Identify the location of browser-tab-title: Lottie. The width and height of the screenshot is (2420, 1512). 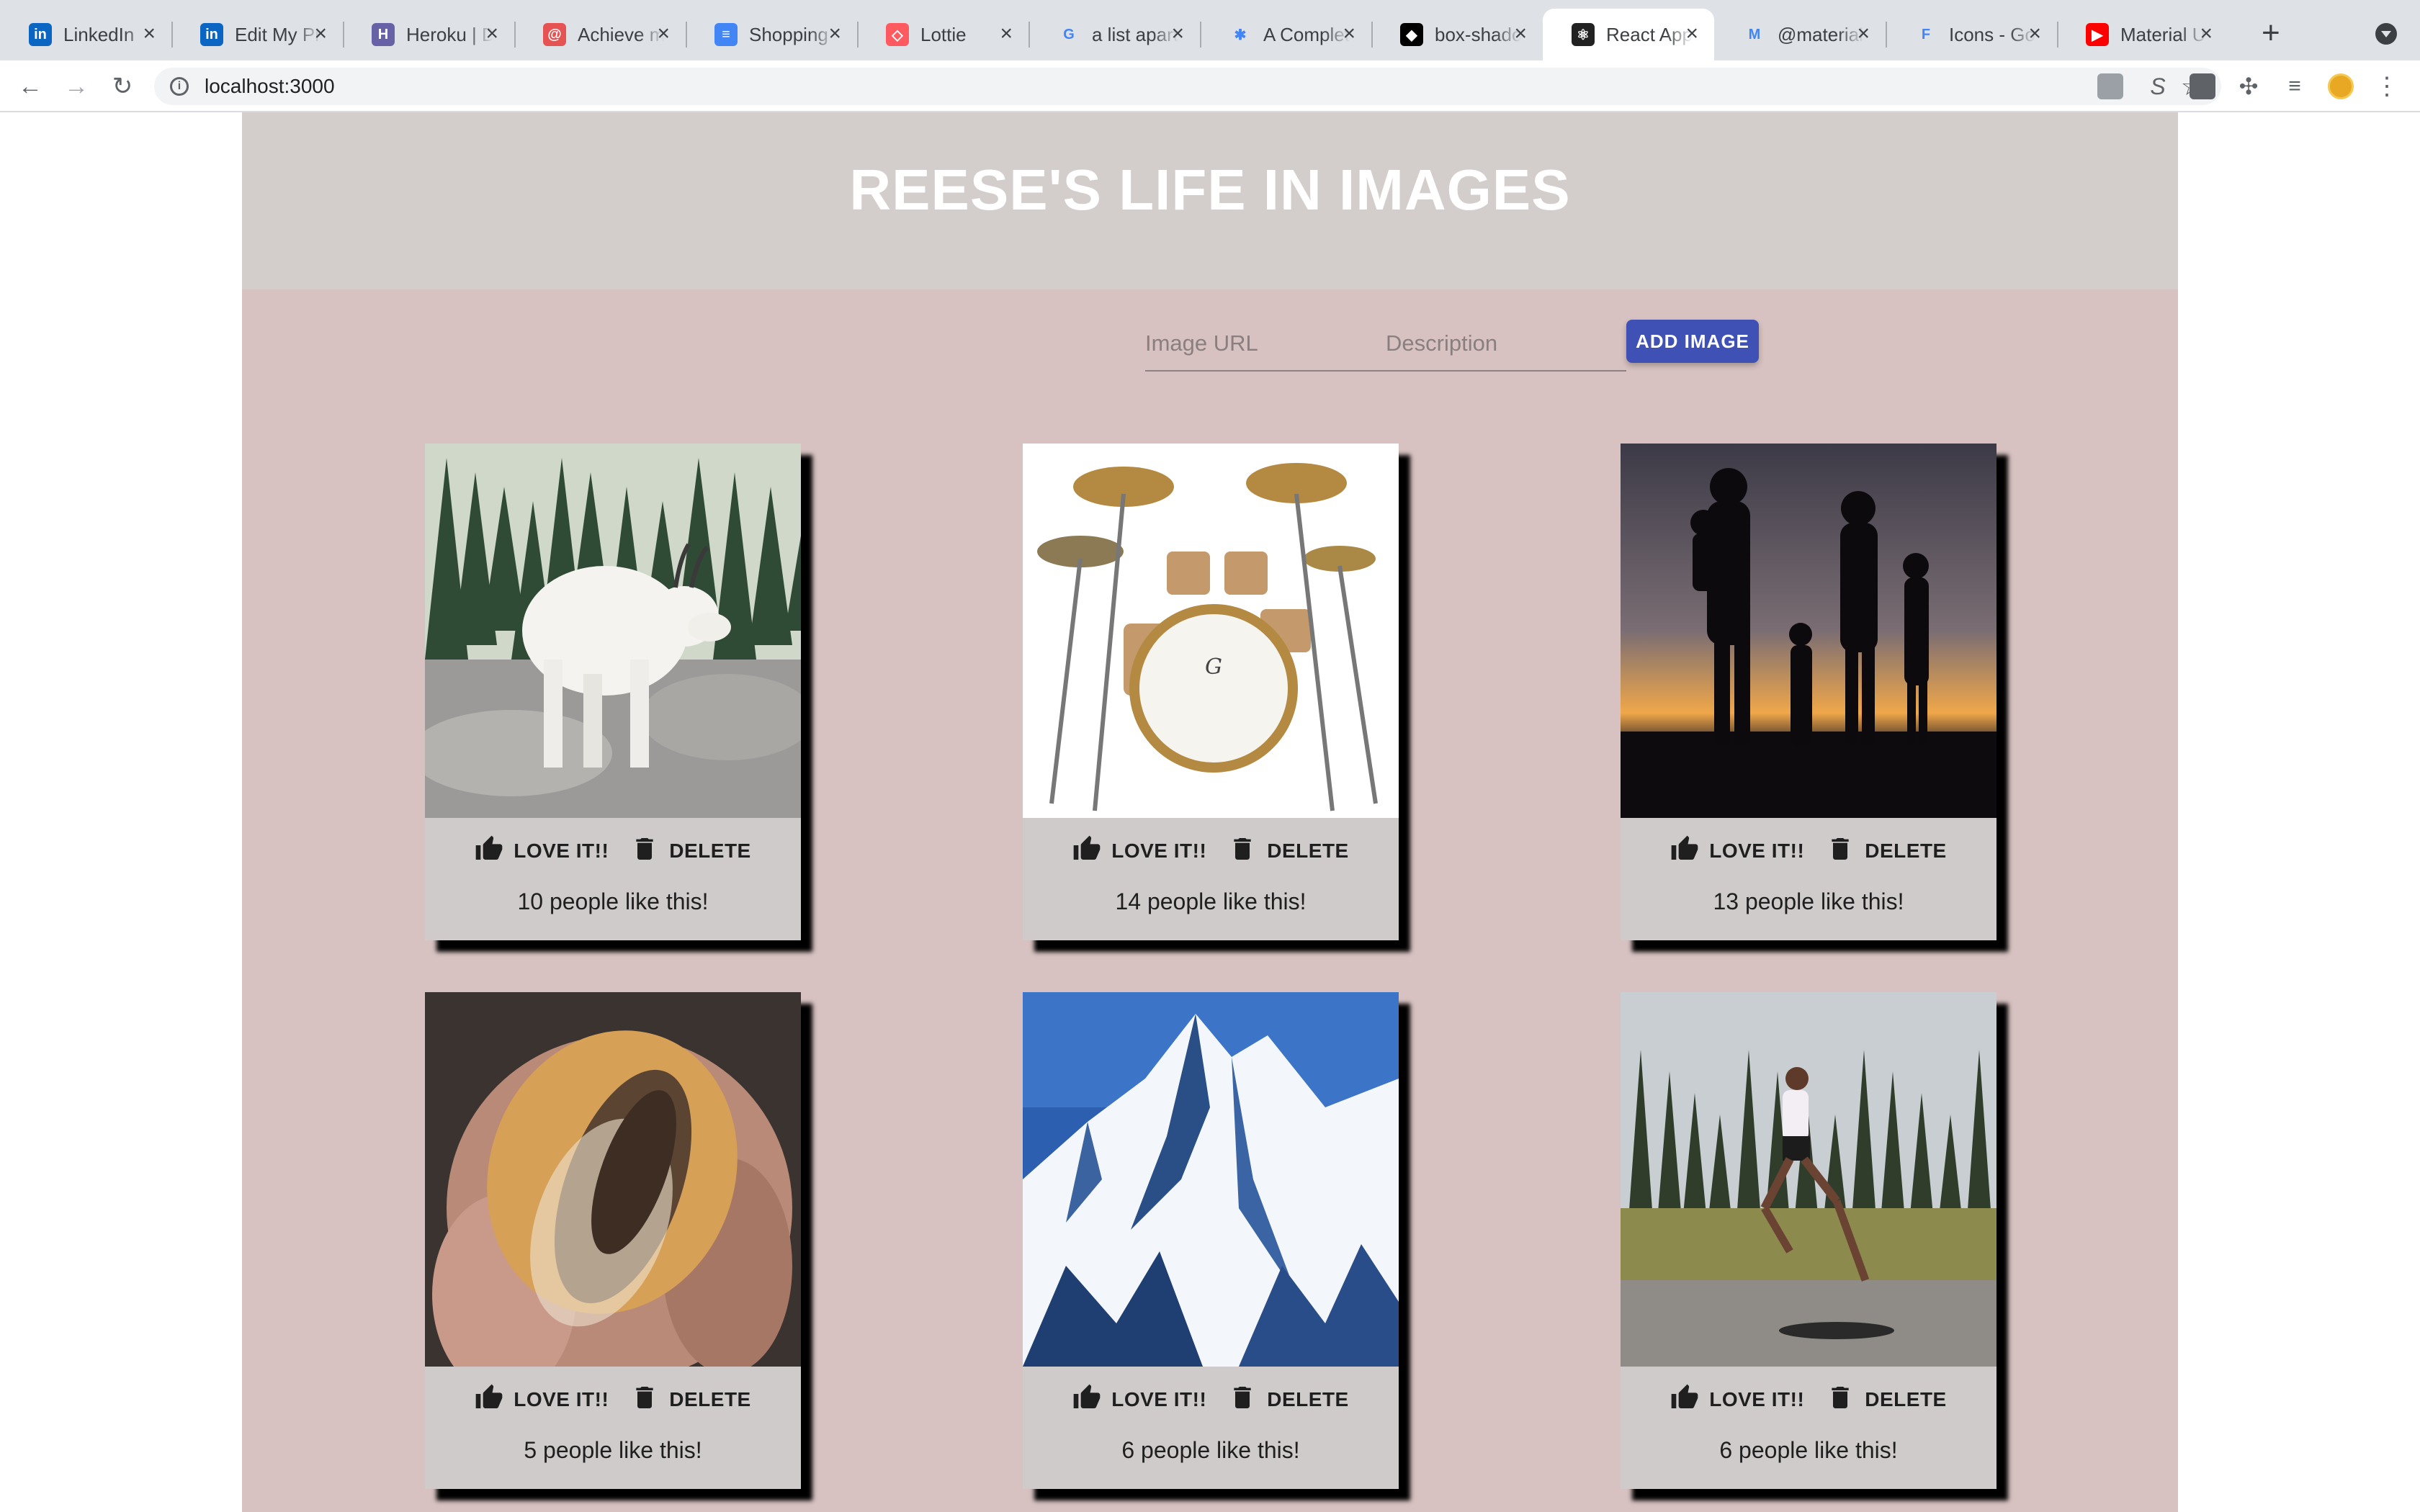
(944, 34).